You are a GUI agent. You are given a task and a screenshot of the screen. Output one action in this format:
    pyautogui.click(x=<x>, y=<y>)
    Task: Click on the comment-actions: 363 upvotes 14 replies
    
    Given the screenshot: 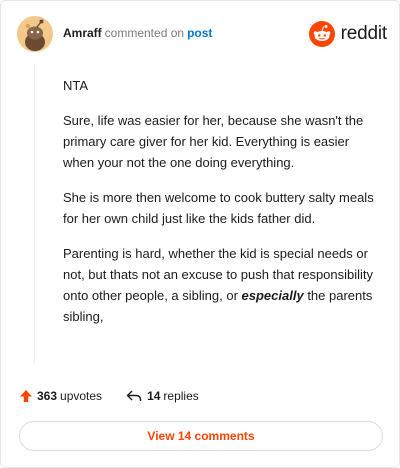 What is the action you would take?
    pyautogui.click(x=109, y=396)
    